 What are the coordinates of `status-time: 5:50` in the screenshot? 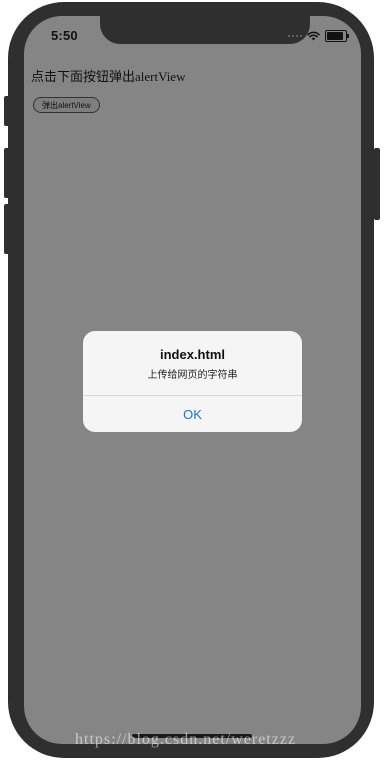 It's located at (64, 35).